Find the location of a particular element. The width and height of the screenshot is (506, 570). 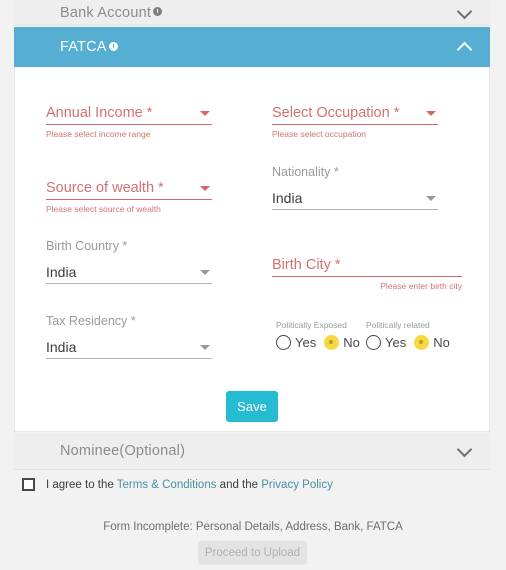

consent-text-before: I agree to the is located at coordinates (81, 484).